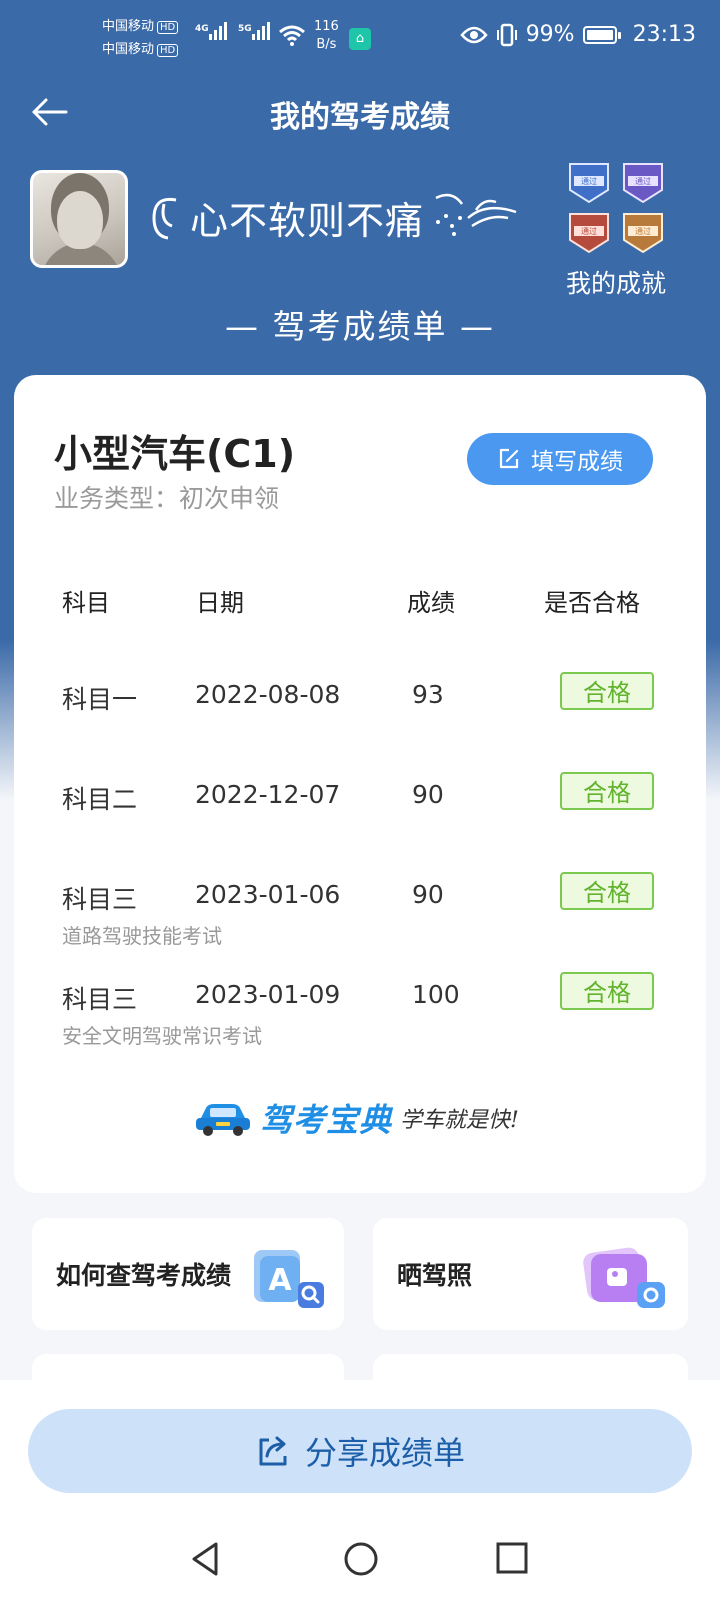 Image resolution: width=720 pixels, height=1600 pixels. I want to click on home-app-icon: ⌂, so click(360, 39).